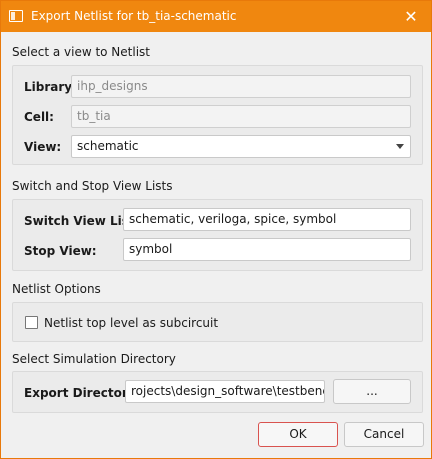  Describe the element at coordinates (400, 146) in the screenshot. I see `chevron-down-icon` at that location.